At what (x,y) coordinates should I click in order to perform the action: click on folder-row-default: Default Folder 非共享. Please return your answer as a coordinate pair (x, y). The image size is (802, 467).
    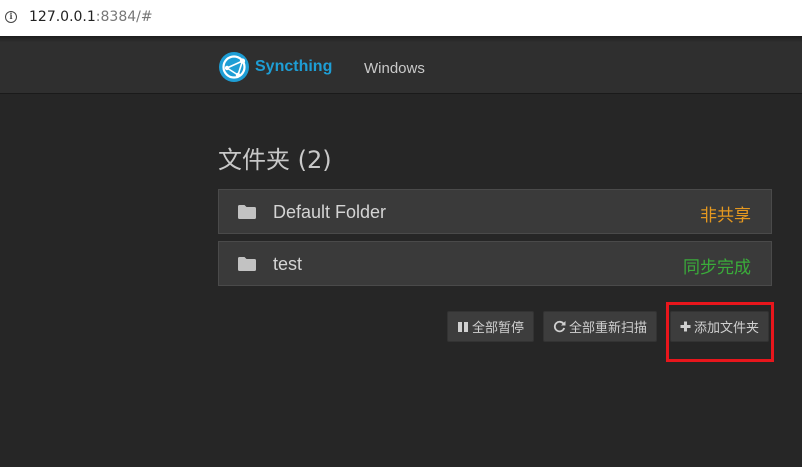
    Looking at the image, I should click on (495, 211).